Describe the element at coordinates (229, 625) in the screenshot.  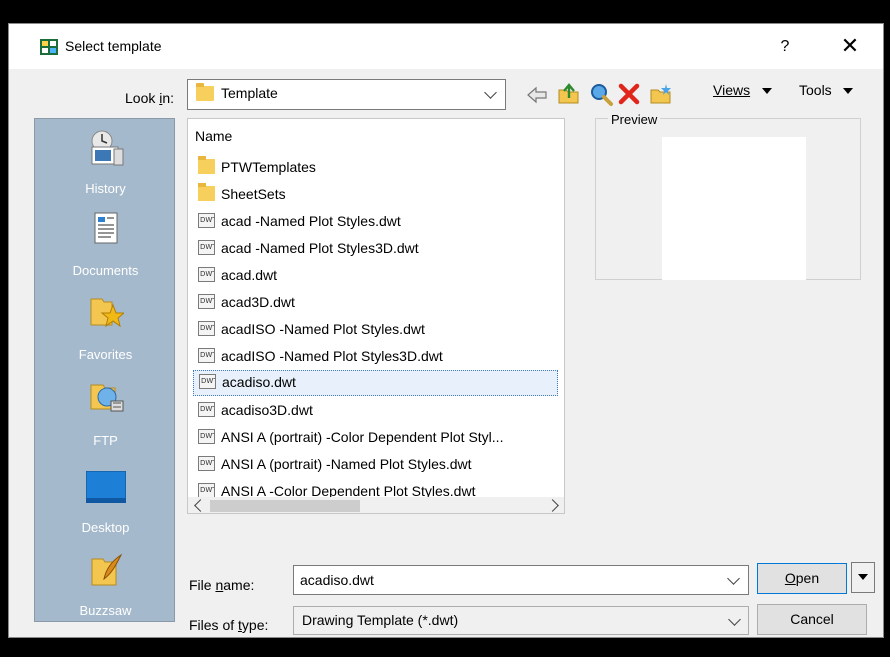
I see `files-of-type-label: Files of type:` at that location.